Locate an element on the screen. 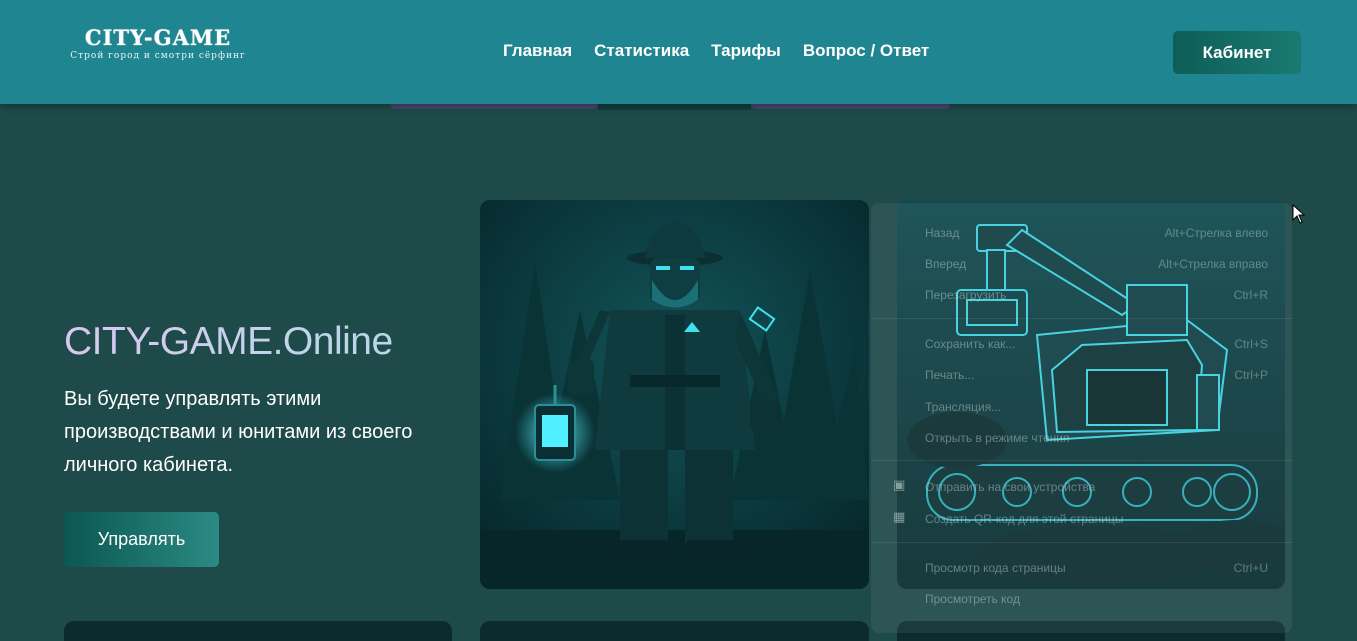 The image size is (1357, 641). ctx-forward: Вперед Alt+Стрелка вправо is located at coordinates (1096, 264).